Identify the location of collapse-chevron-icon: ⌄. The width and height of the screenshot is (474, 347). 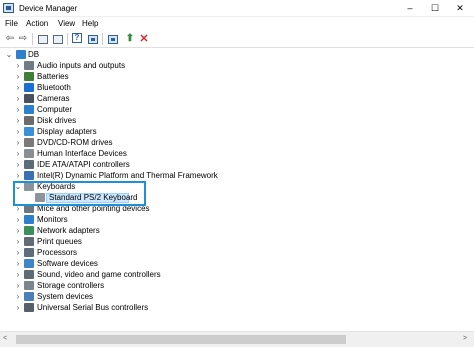
(9, 54).